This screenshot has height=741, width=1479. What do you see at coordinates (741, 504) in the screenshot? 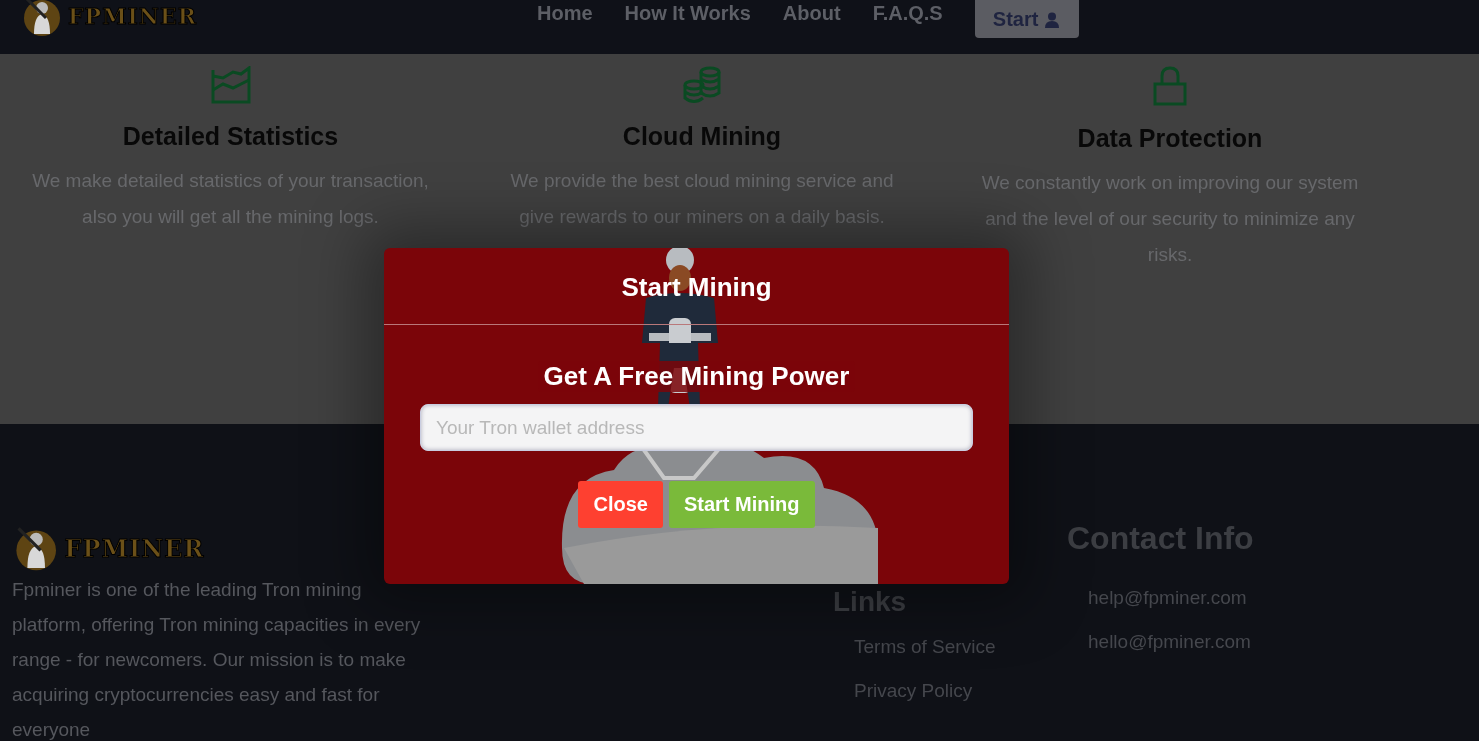
I see `start-mining-button: Start Mining` at bounding box center [741, 504].